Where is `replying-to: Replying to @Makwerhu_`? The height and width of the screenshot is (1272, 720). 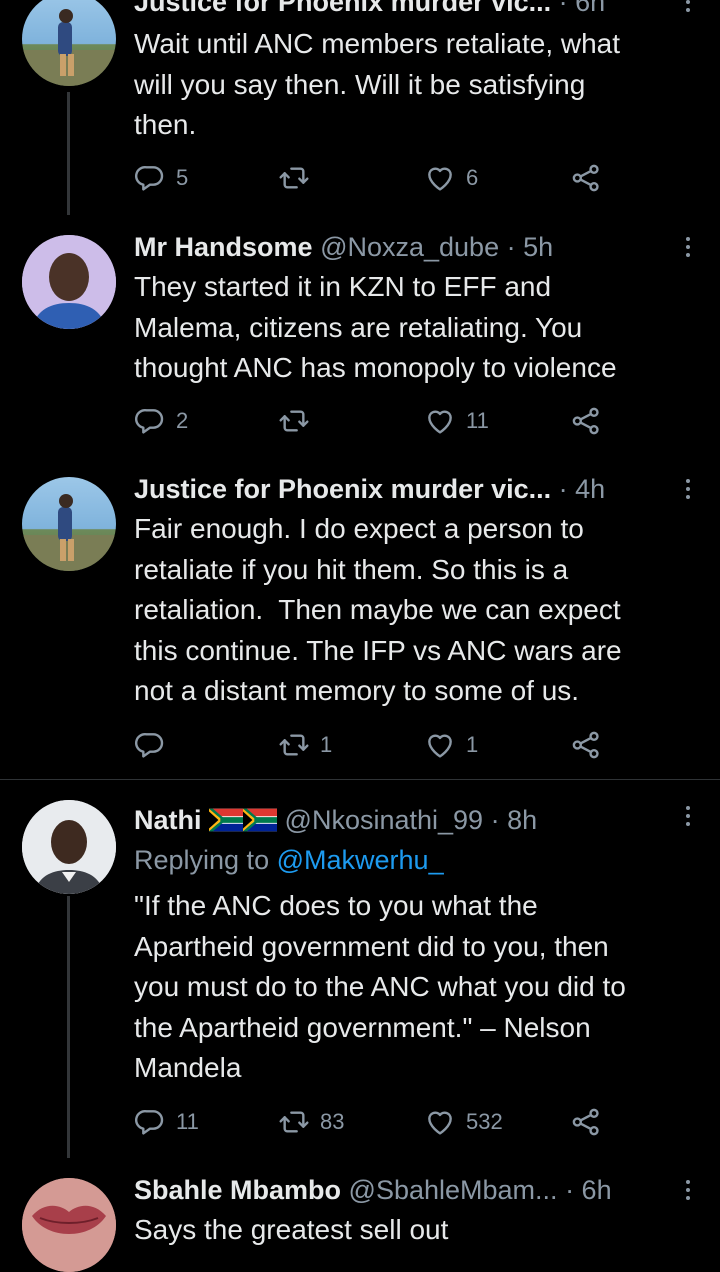 replying-to: Replying to @Makwerhu_ is located at coordinates (289, 860).